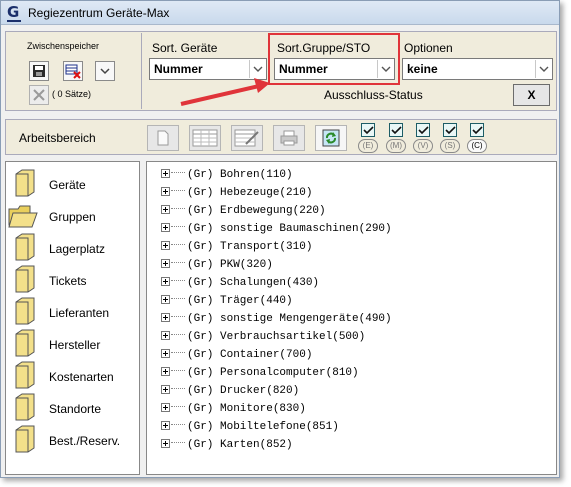  I want to click on sort-geraete-value: Nummer, so click(178, 69).